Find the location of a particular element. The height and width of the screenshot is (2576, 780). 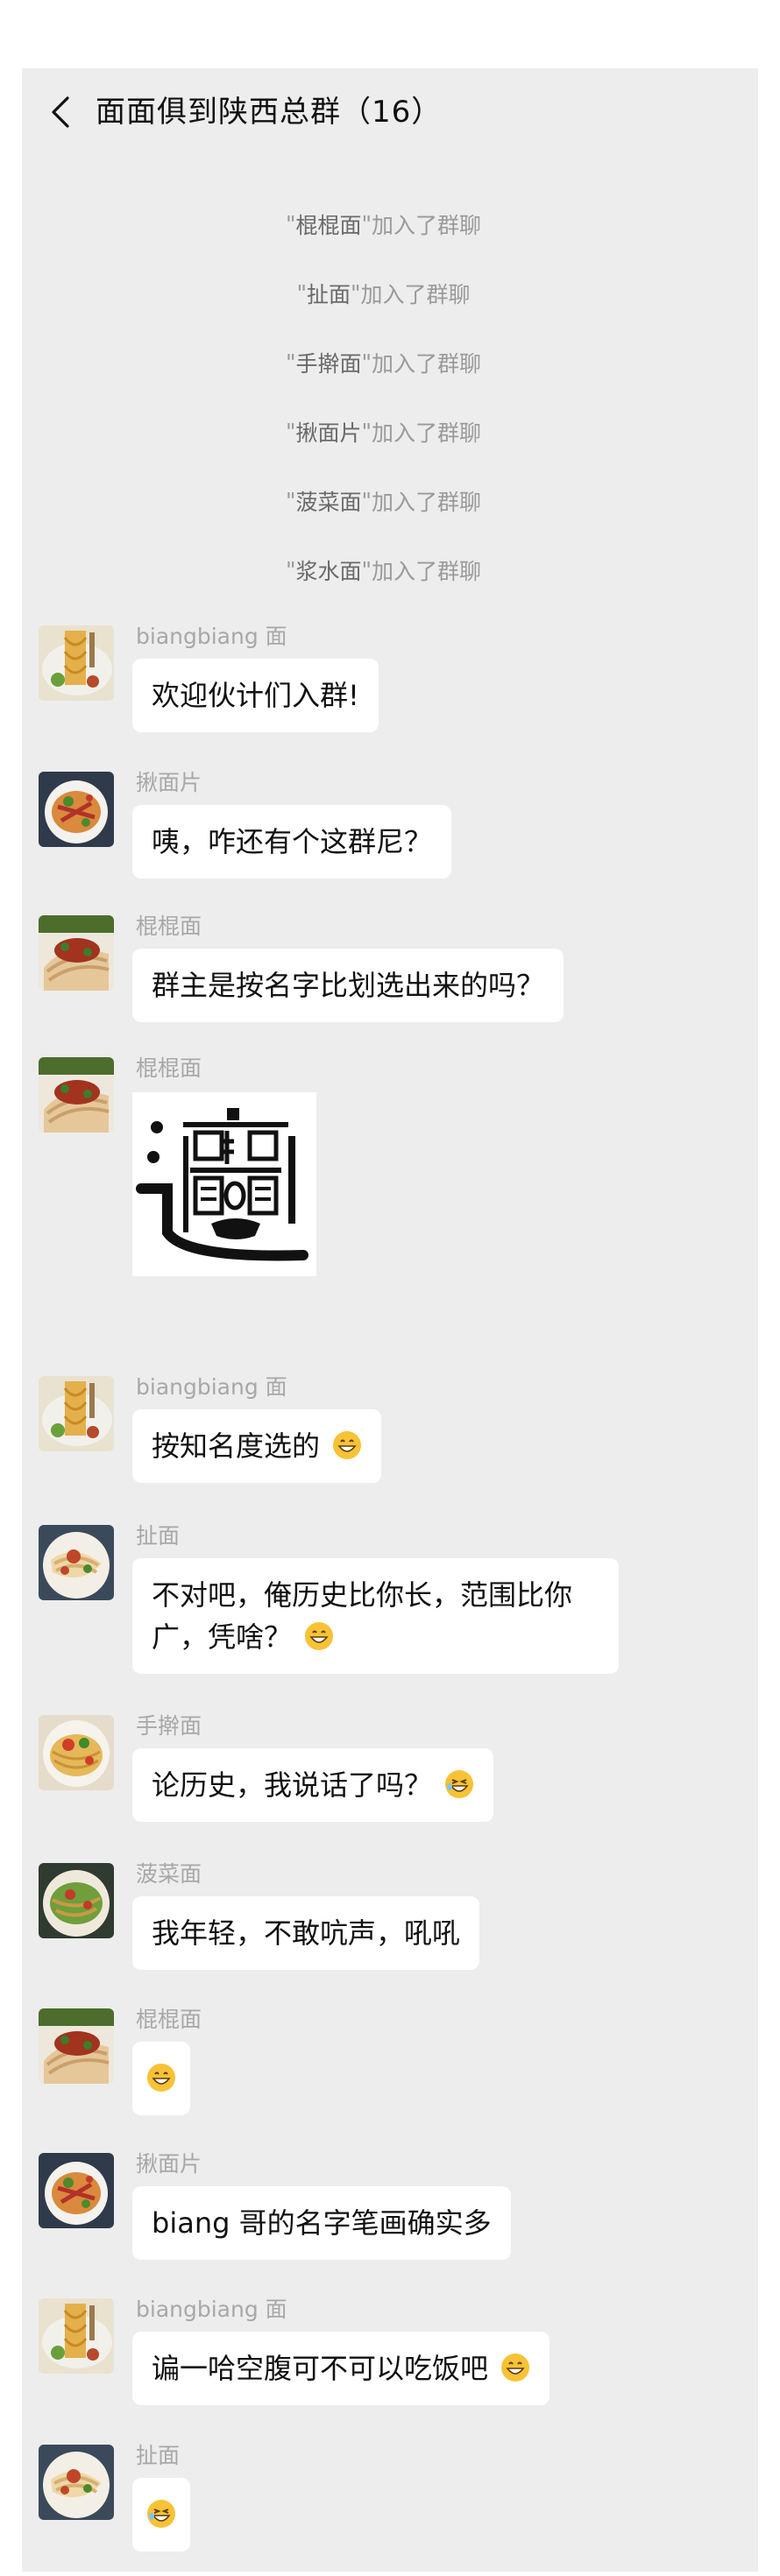

chat-header: 面面俱到陕西总群（16） is located at coordinates (390, 112).